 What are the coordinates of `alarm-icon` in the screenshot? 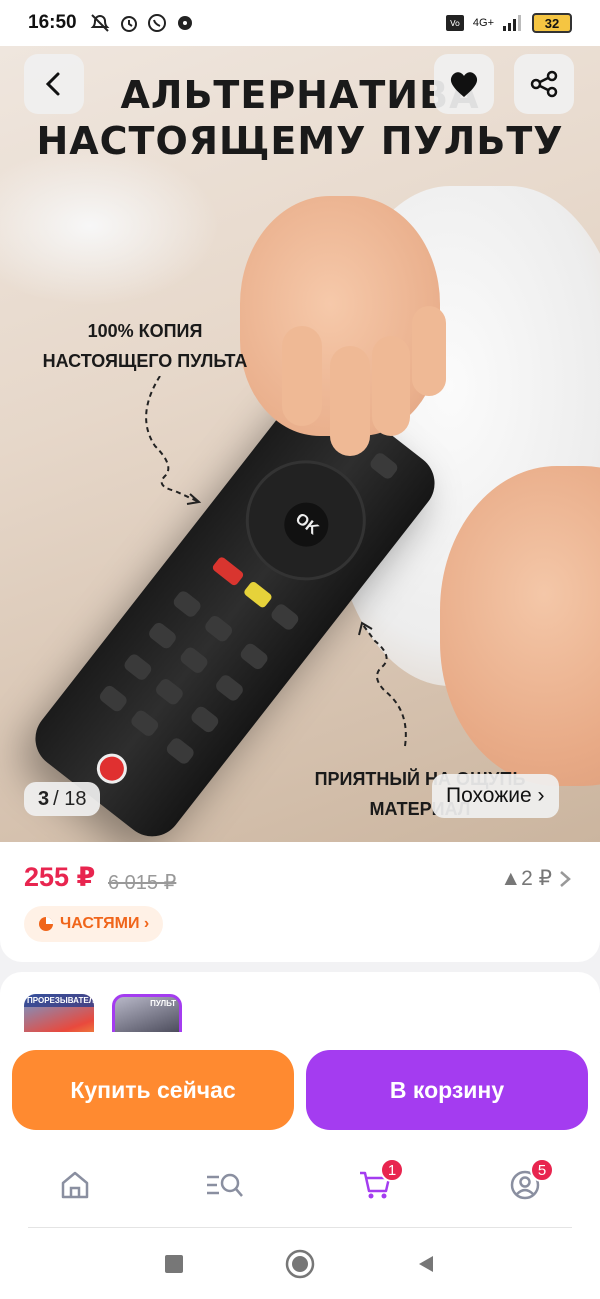 It's located at (128, 24).